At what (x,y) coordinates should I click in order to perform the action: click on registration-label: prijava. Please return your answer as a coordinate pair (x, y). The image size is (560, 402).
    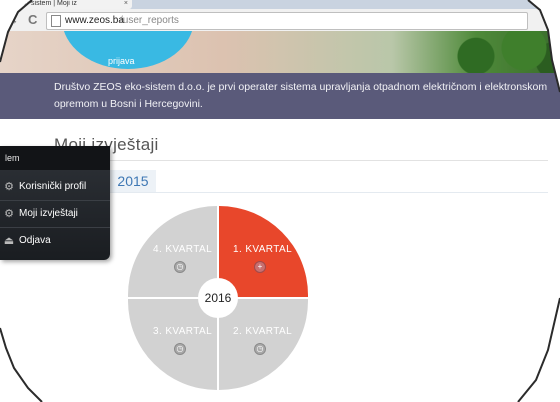
    Looking at the image, I should click on (121, 61).